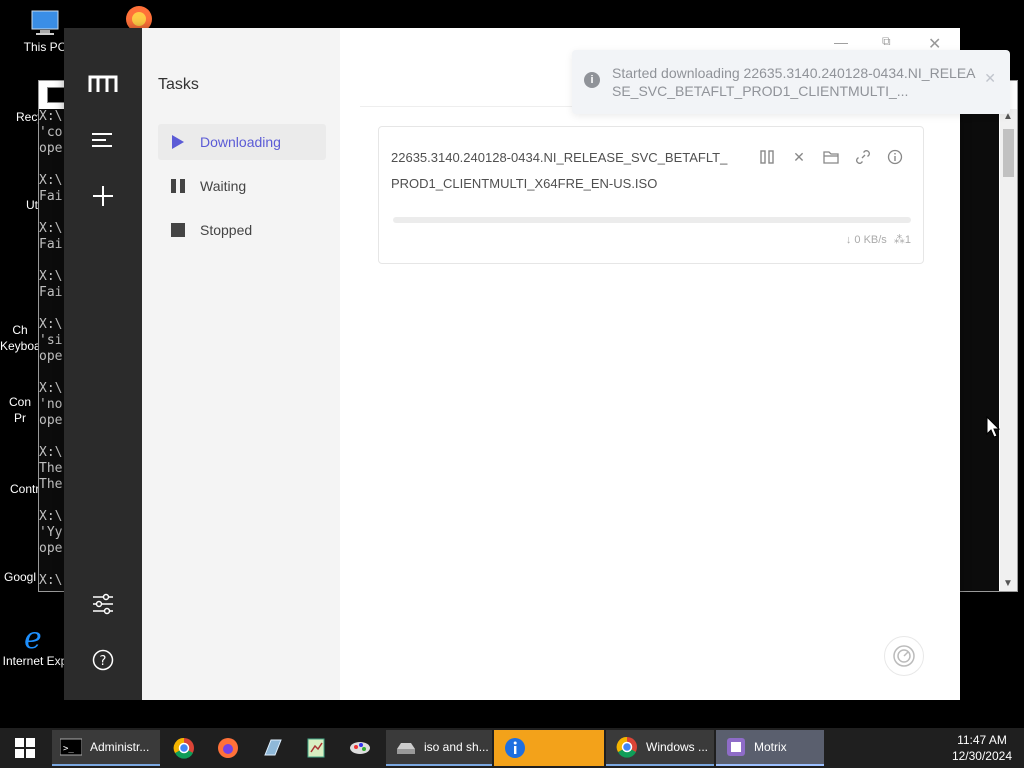 This screenshot has width=1024, height=768. I want to click on desktop-icon-google: Googl, so click(20, 577).